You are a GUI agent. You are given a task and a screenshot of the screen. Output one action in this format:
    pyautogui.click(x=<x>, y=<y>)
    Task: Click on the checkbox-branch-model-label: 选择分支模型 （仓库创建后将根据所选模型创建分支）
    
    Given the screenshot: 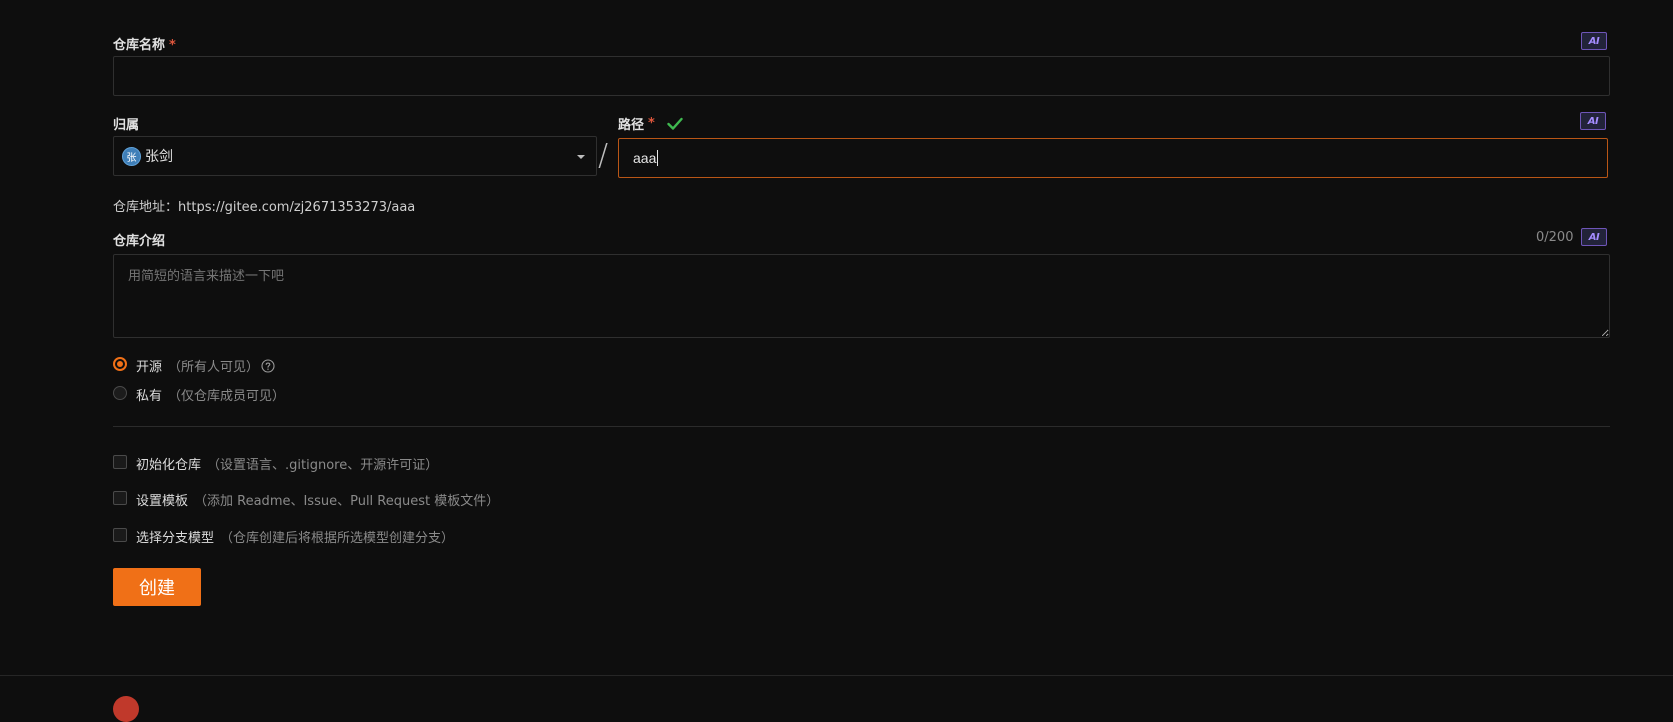 What is the action you would take?
    pyautogui.click(x=295, y=536)
    